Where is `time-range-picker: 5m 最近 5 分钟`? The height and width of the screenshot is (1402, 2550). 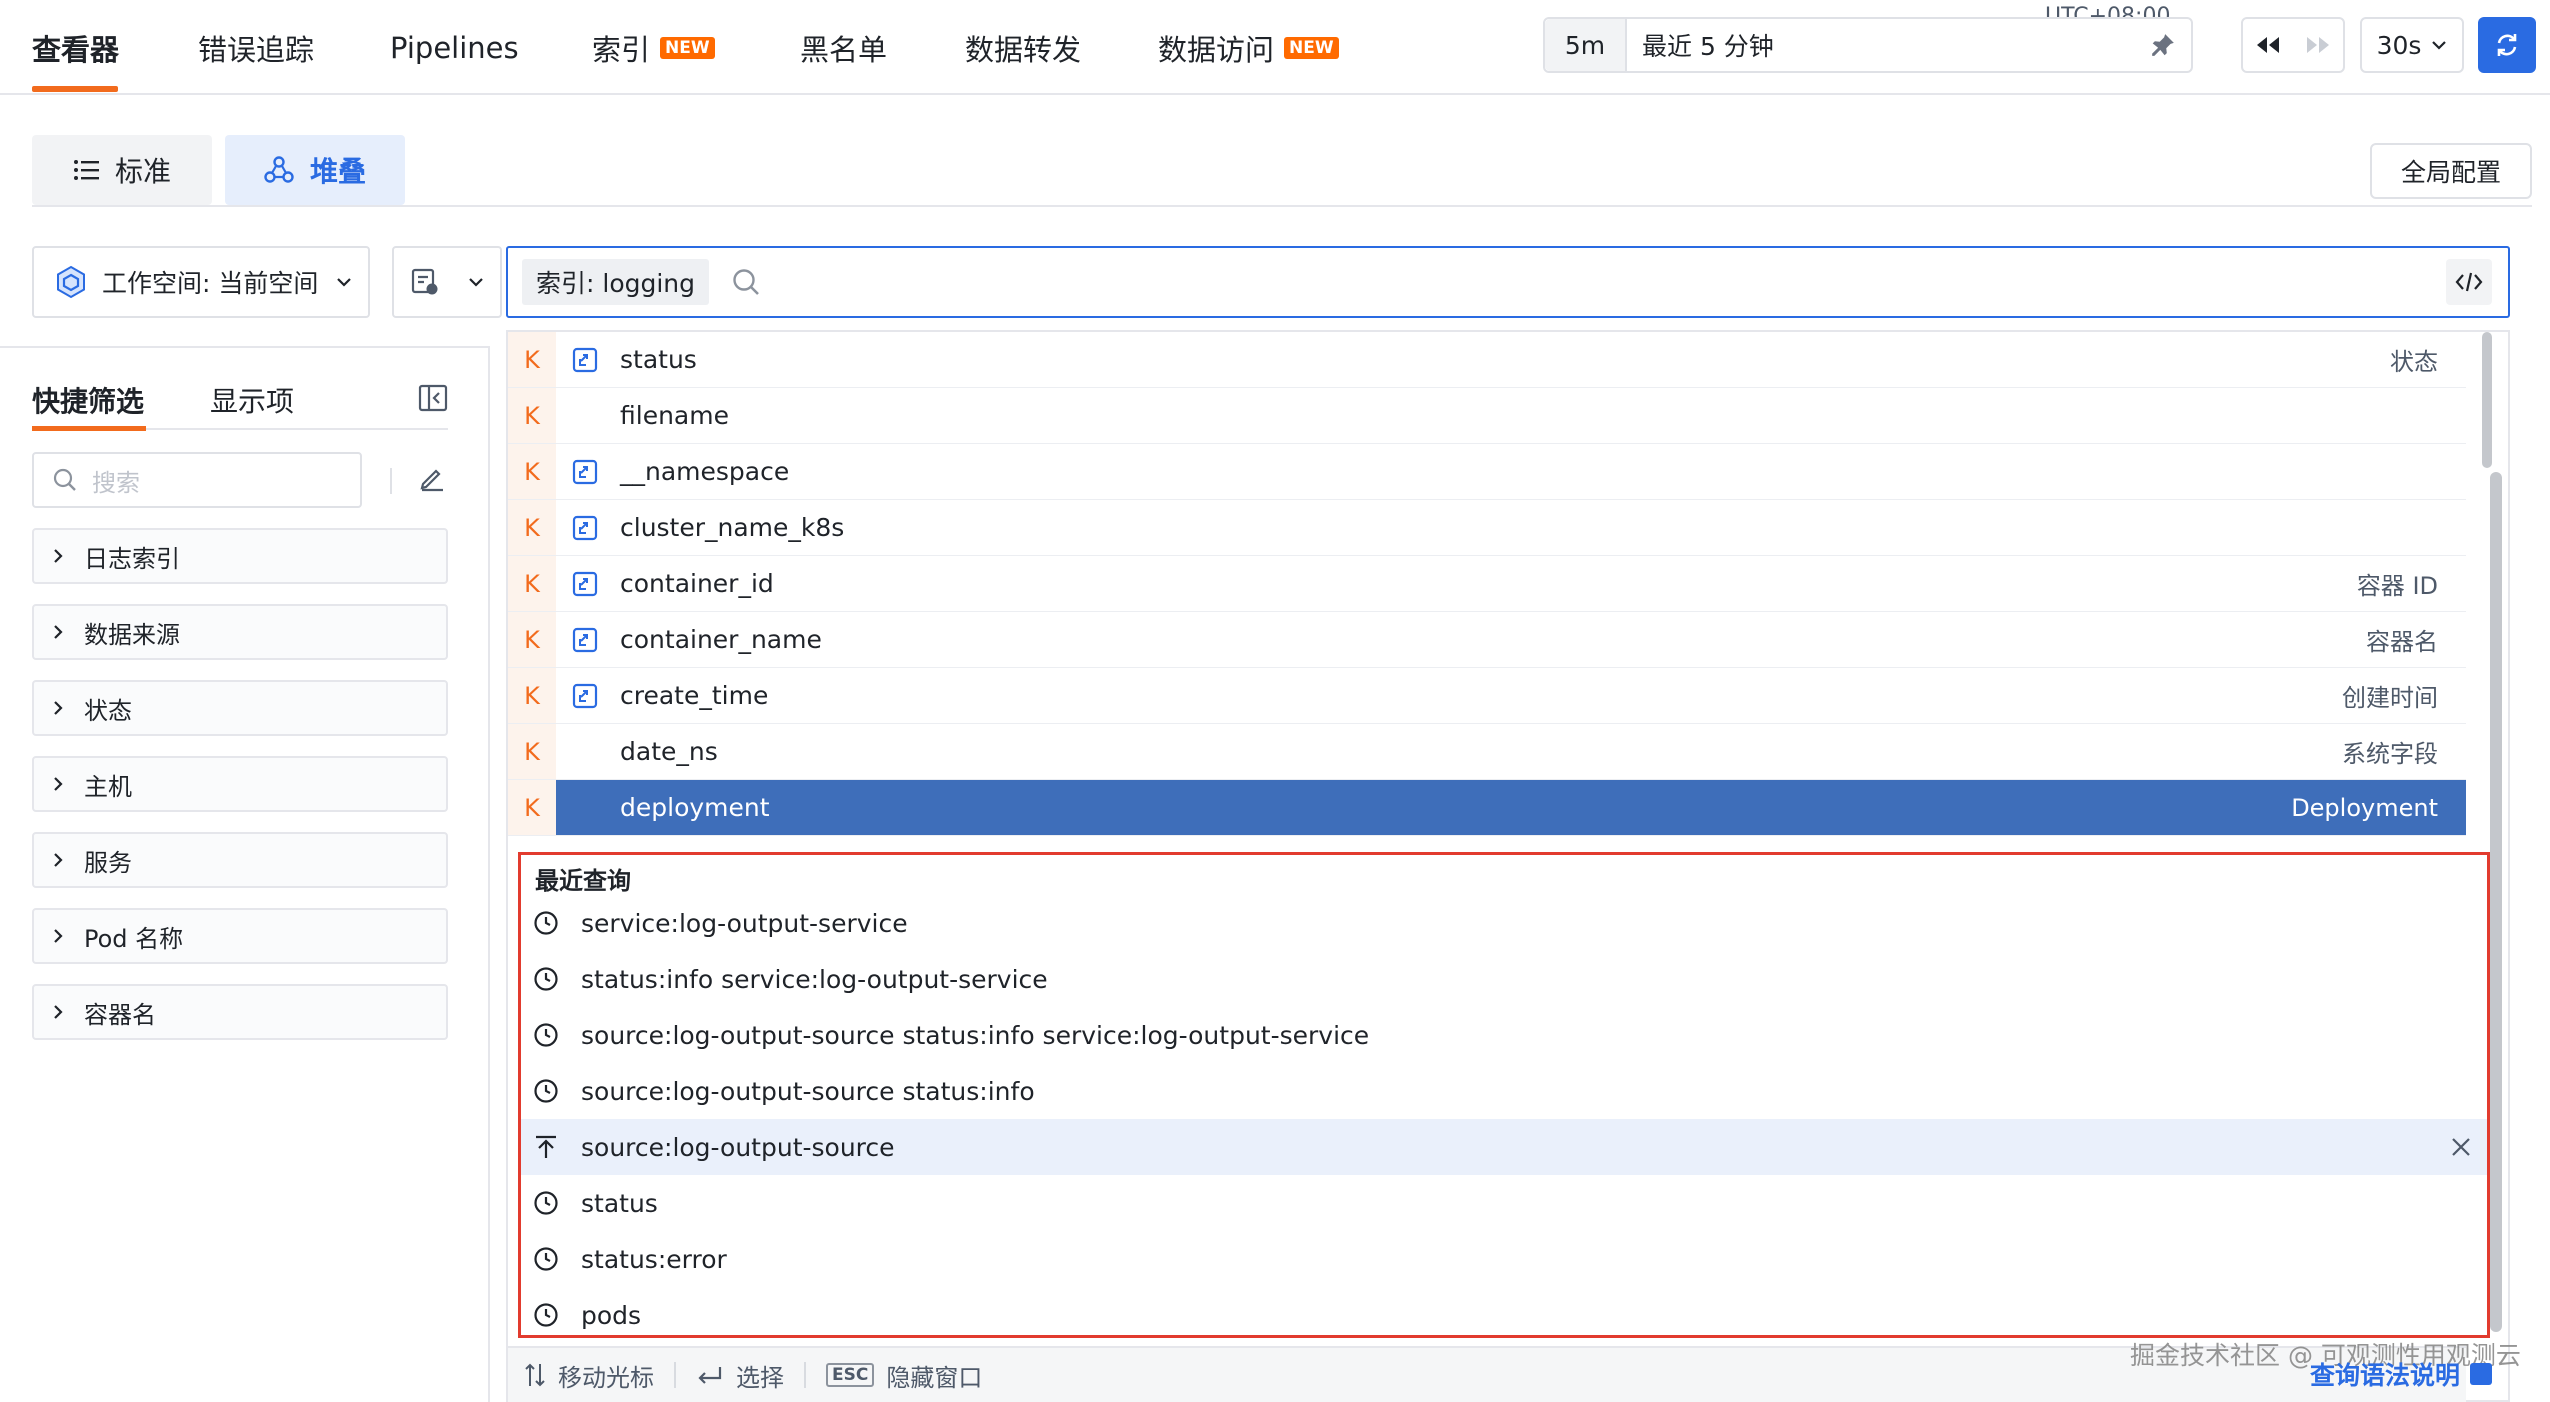 time-range-picker: 5m 最近 5 分钟 is located at coordinates (1868, 45).